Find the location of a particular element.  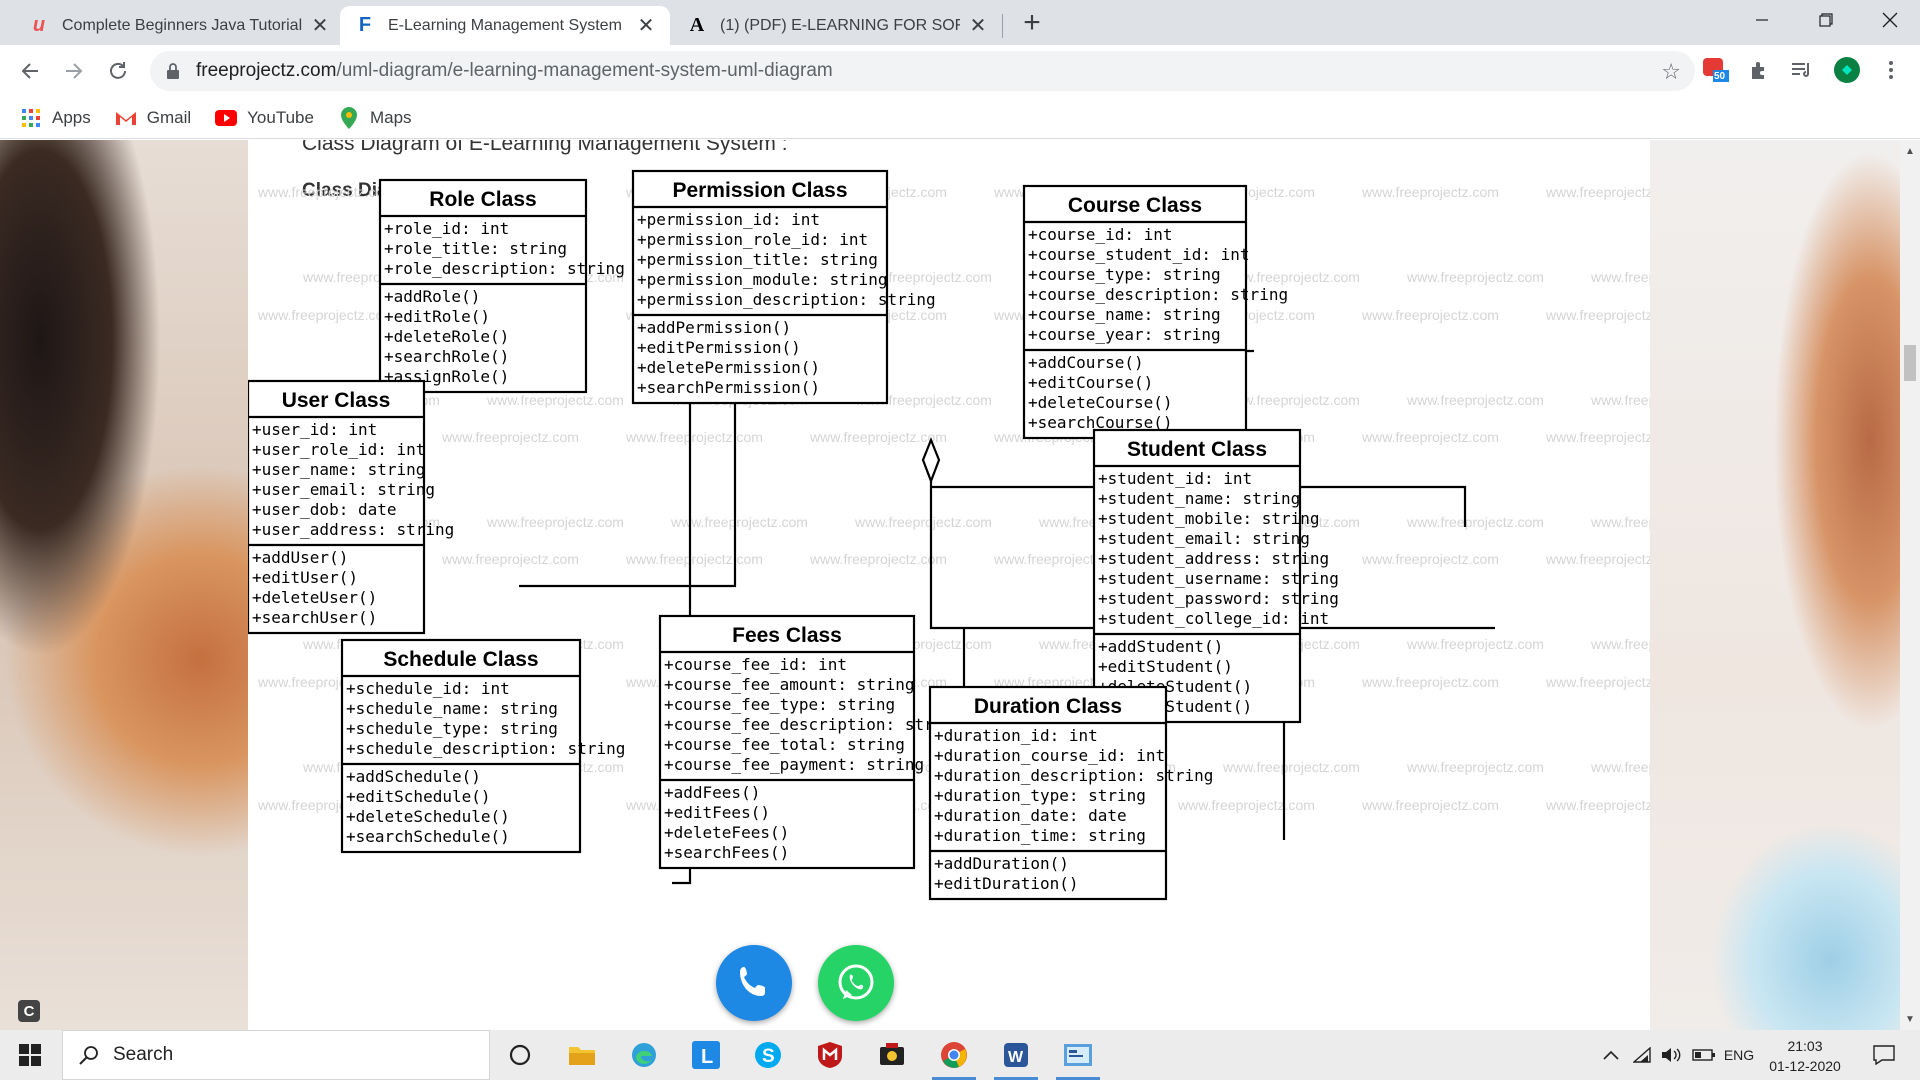

tray-language: ENG is located at coordinates (1739, 1055).